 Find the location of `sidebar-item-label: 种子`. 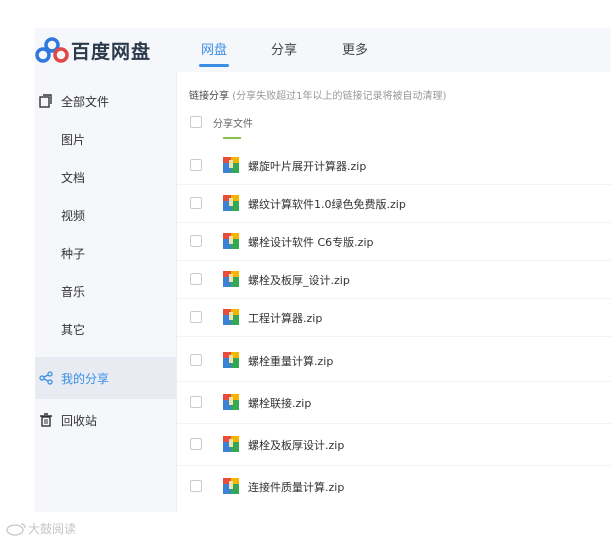

sidebar-item-label: 种子 is located at coordinates (73, 253).